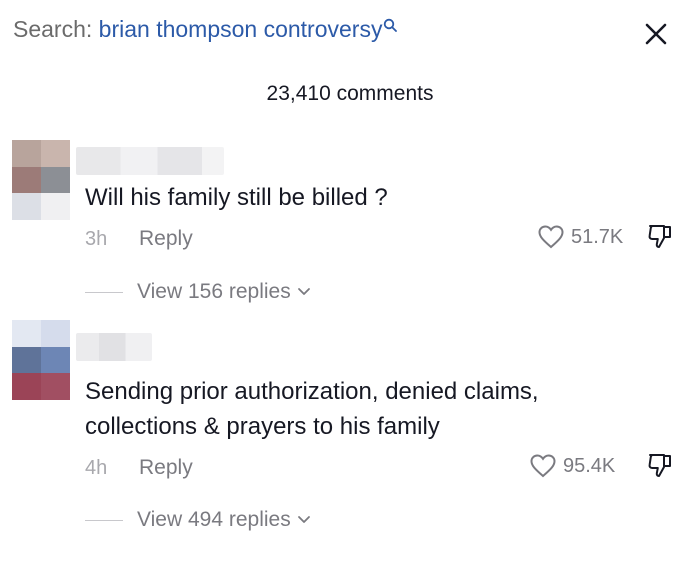 This screenshot has width=700, height=566. What do you see at coordinates (350, 93) in the screenshot?
I see `comment-count: 23,410 comments` at bounding box center [350, 93].